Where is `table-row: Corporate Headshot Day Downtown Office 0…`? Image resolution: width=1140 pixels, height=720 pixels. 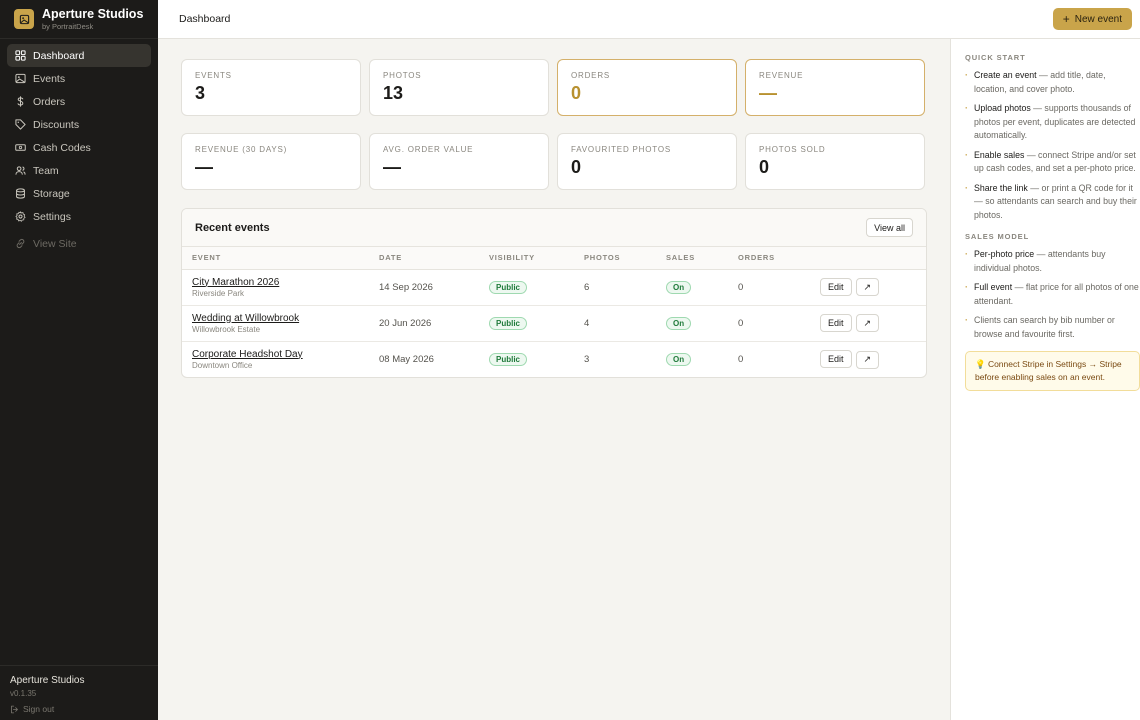
table-row: Corporate Headshot Day Downtown Office 0… is located at coordinates (554, 359).